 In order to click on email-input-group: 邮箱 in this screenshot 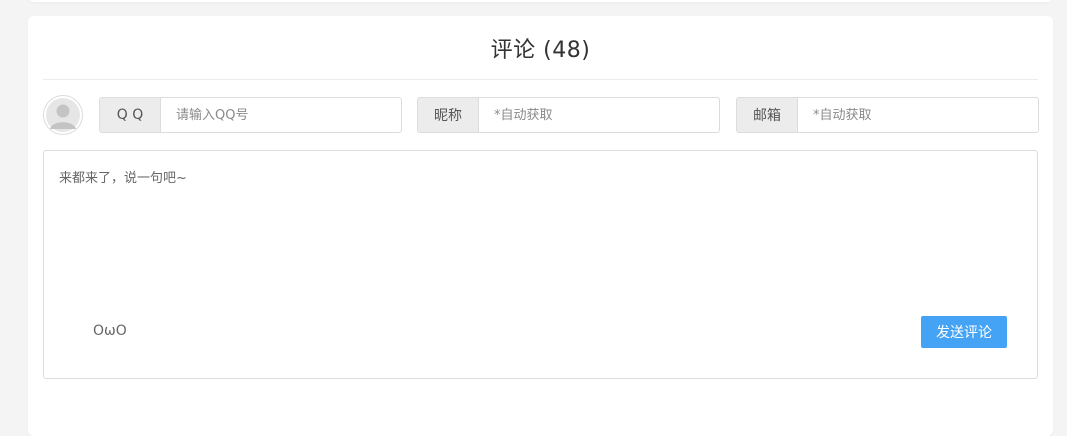, I will do `click(887, 115)`.